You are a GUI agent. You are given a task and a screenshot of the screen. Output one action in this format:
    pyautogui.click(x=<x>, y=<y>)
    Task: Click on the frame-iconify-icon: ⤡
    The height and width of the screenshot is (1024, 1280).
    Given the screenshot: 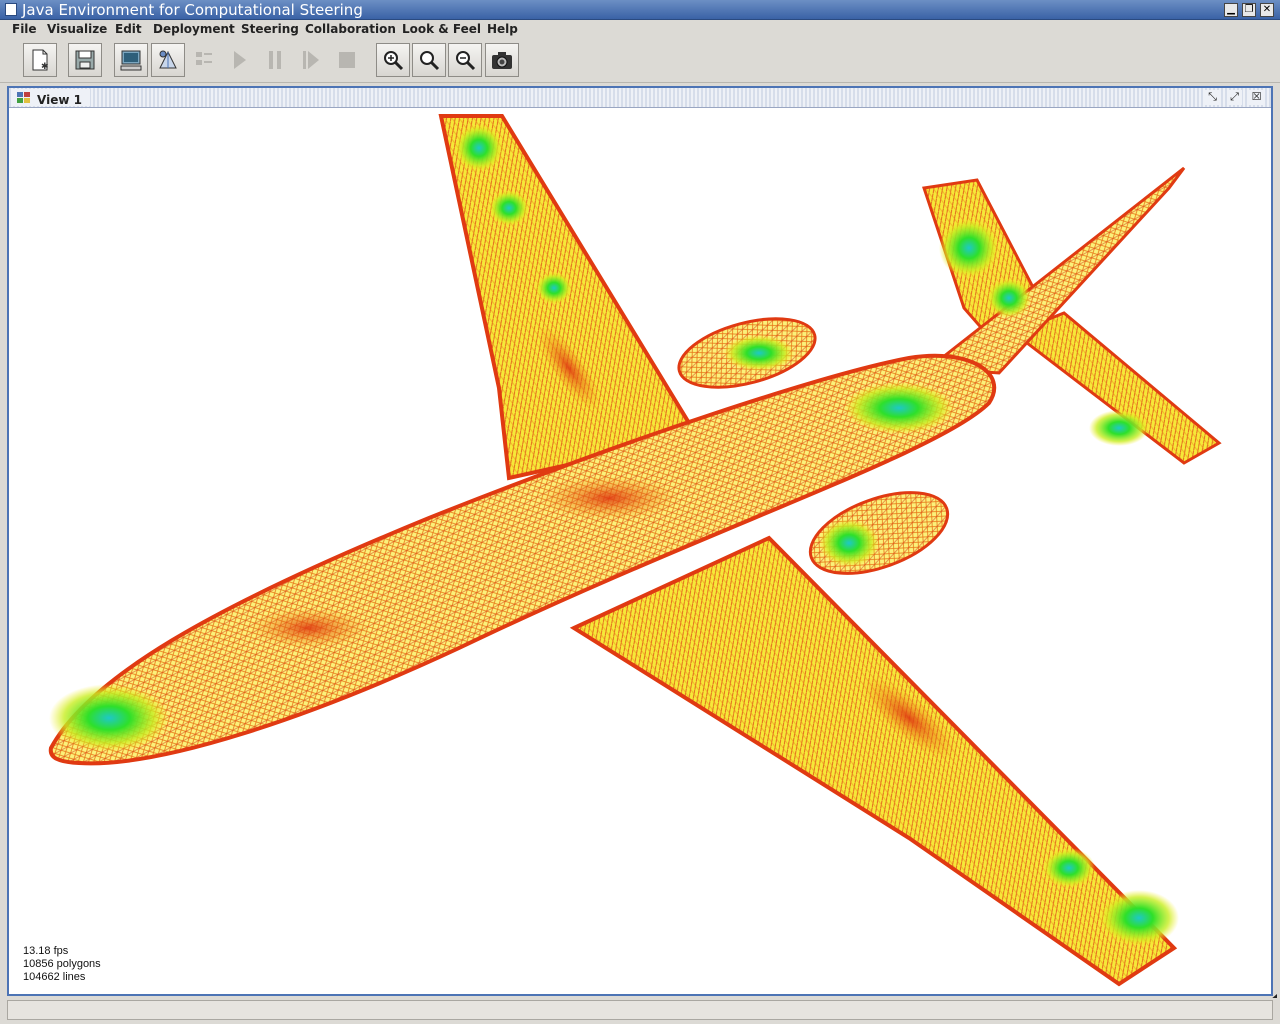 What is the action you would take?
    pyautogui.click(x=1212, y=97)
    